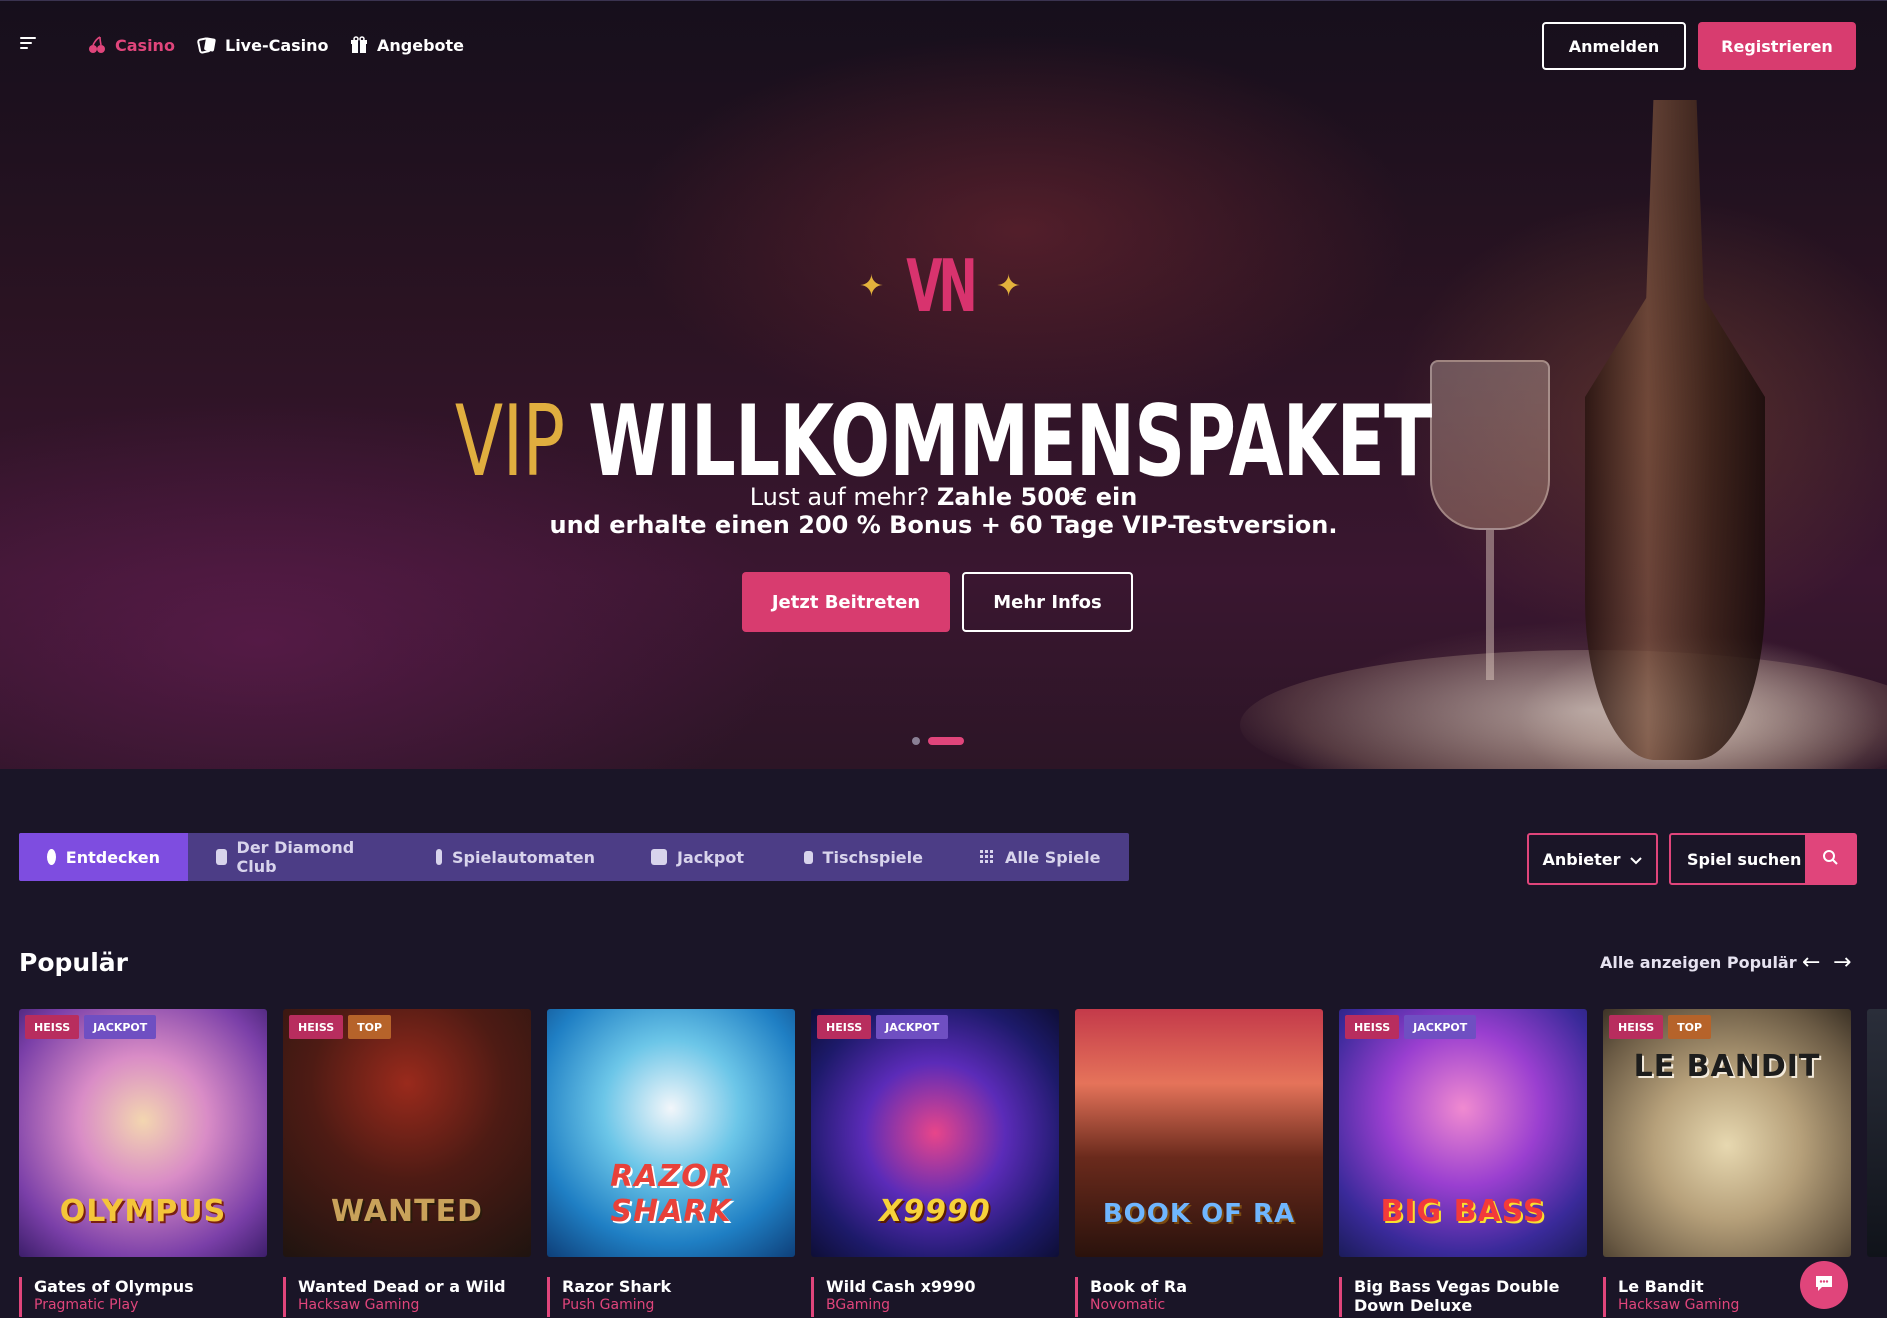 The width and height of the screenshot is (1887, 1318). What do you see at coordinates (73, 962) in the screenshot?
I see `section-title-popular: Populär` at bounding box center [73, 962].